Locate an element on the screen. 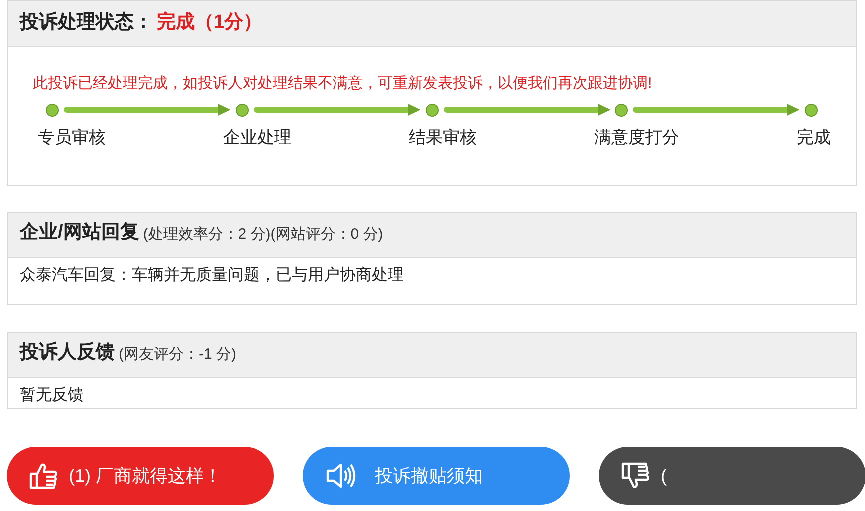 The width and height of the screenshot is (865, 511). step-label: 专员审核 is located at coordinates (72, 137).